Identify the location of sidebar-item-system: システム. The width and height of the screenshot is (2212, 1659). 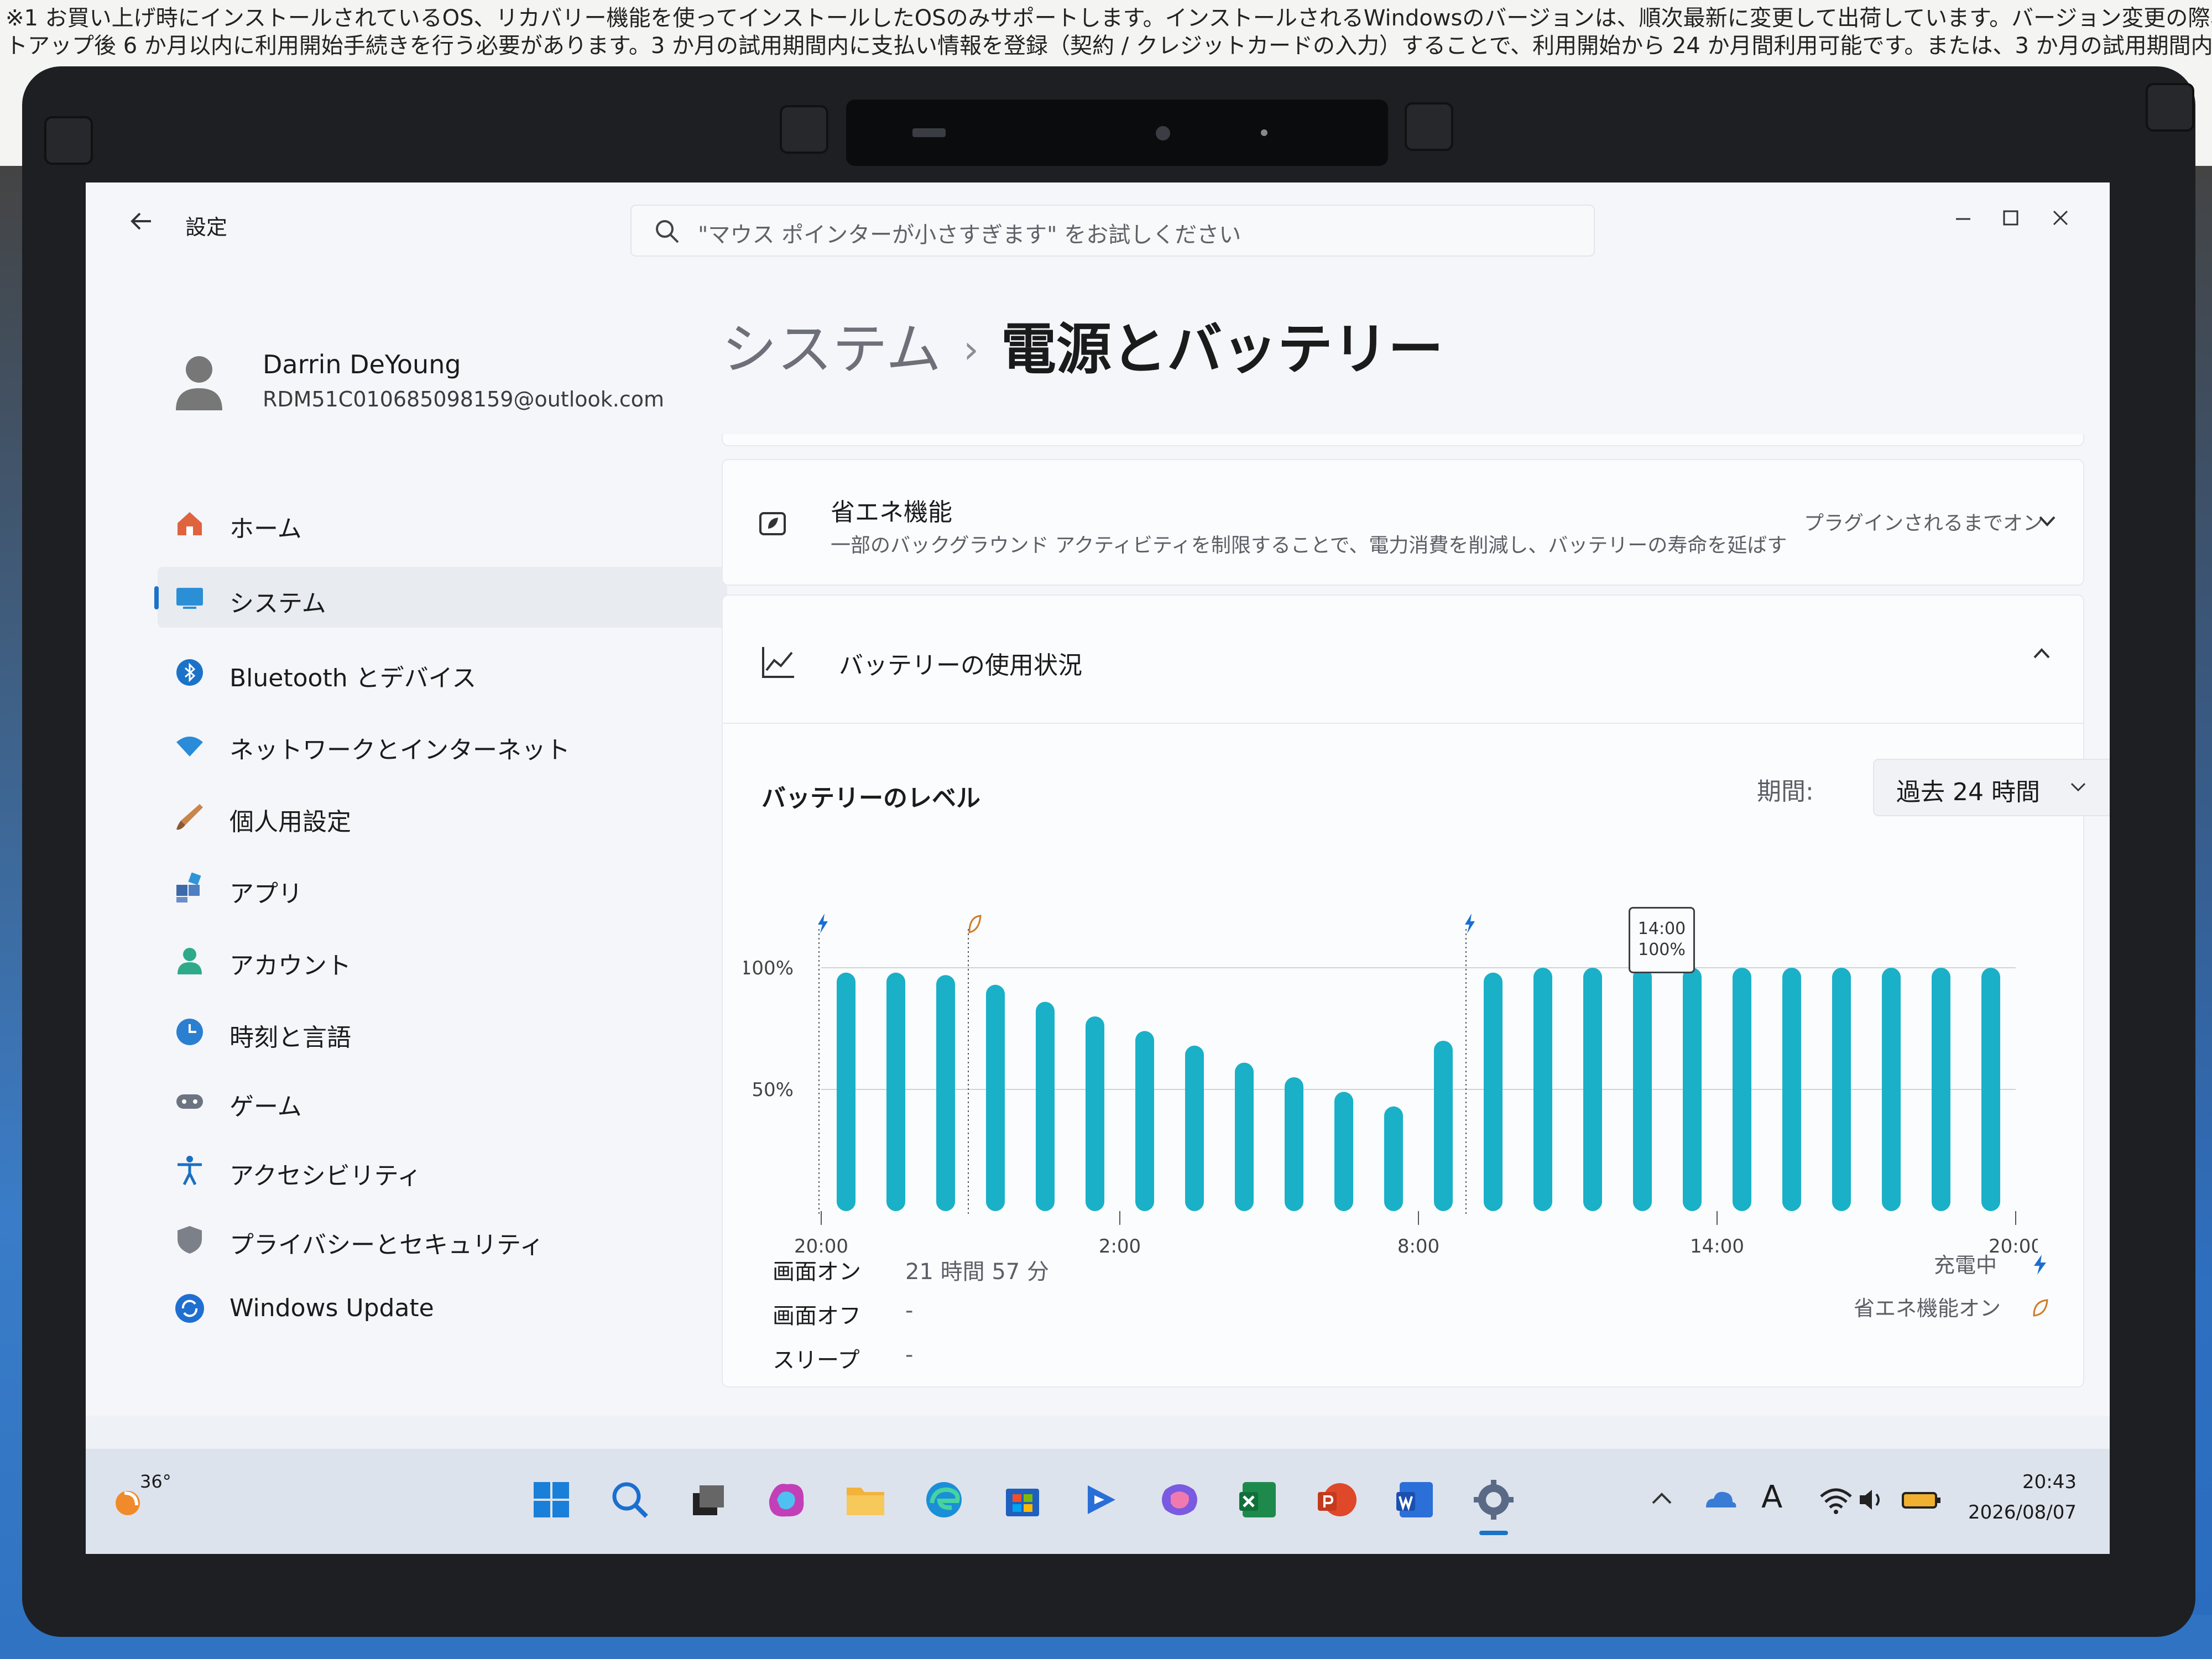
(441, 598).